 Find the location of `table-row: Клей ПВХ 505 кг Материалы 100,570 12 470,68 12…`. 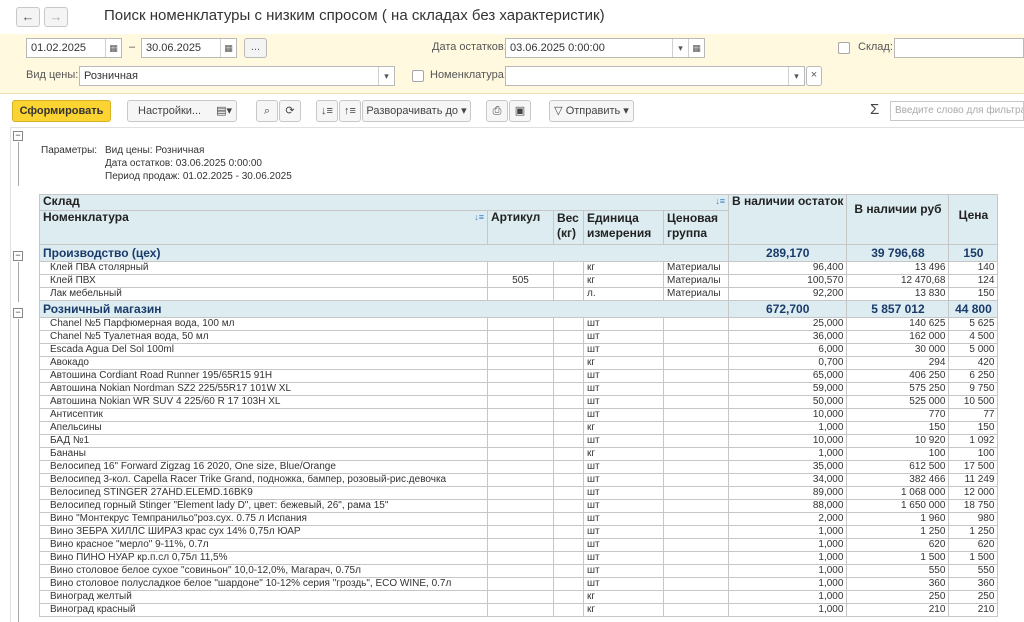

table-row: Клей ПВХ 505 кг Материалы 100,570 12 470,68 12… is located at coordinates (519, 281).